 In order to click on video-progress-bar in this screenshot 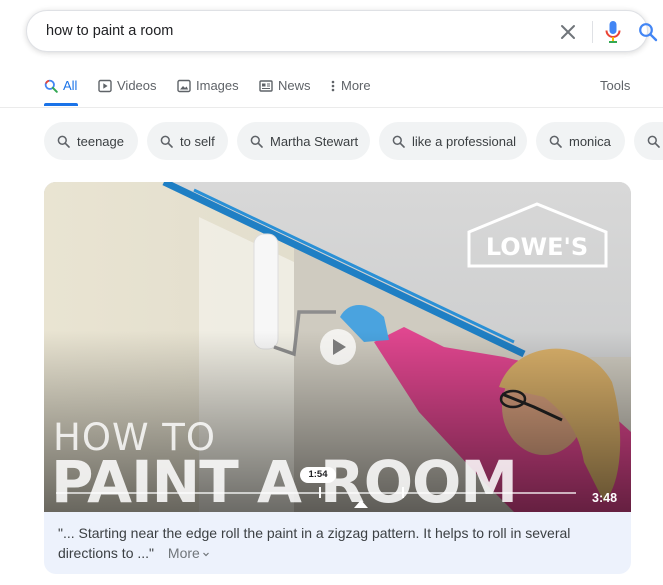, I will do `click(316, 493)`.